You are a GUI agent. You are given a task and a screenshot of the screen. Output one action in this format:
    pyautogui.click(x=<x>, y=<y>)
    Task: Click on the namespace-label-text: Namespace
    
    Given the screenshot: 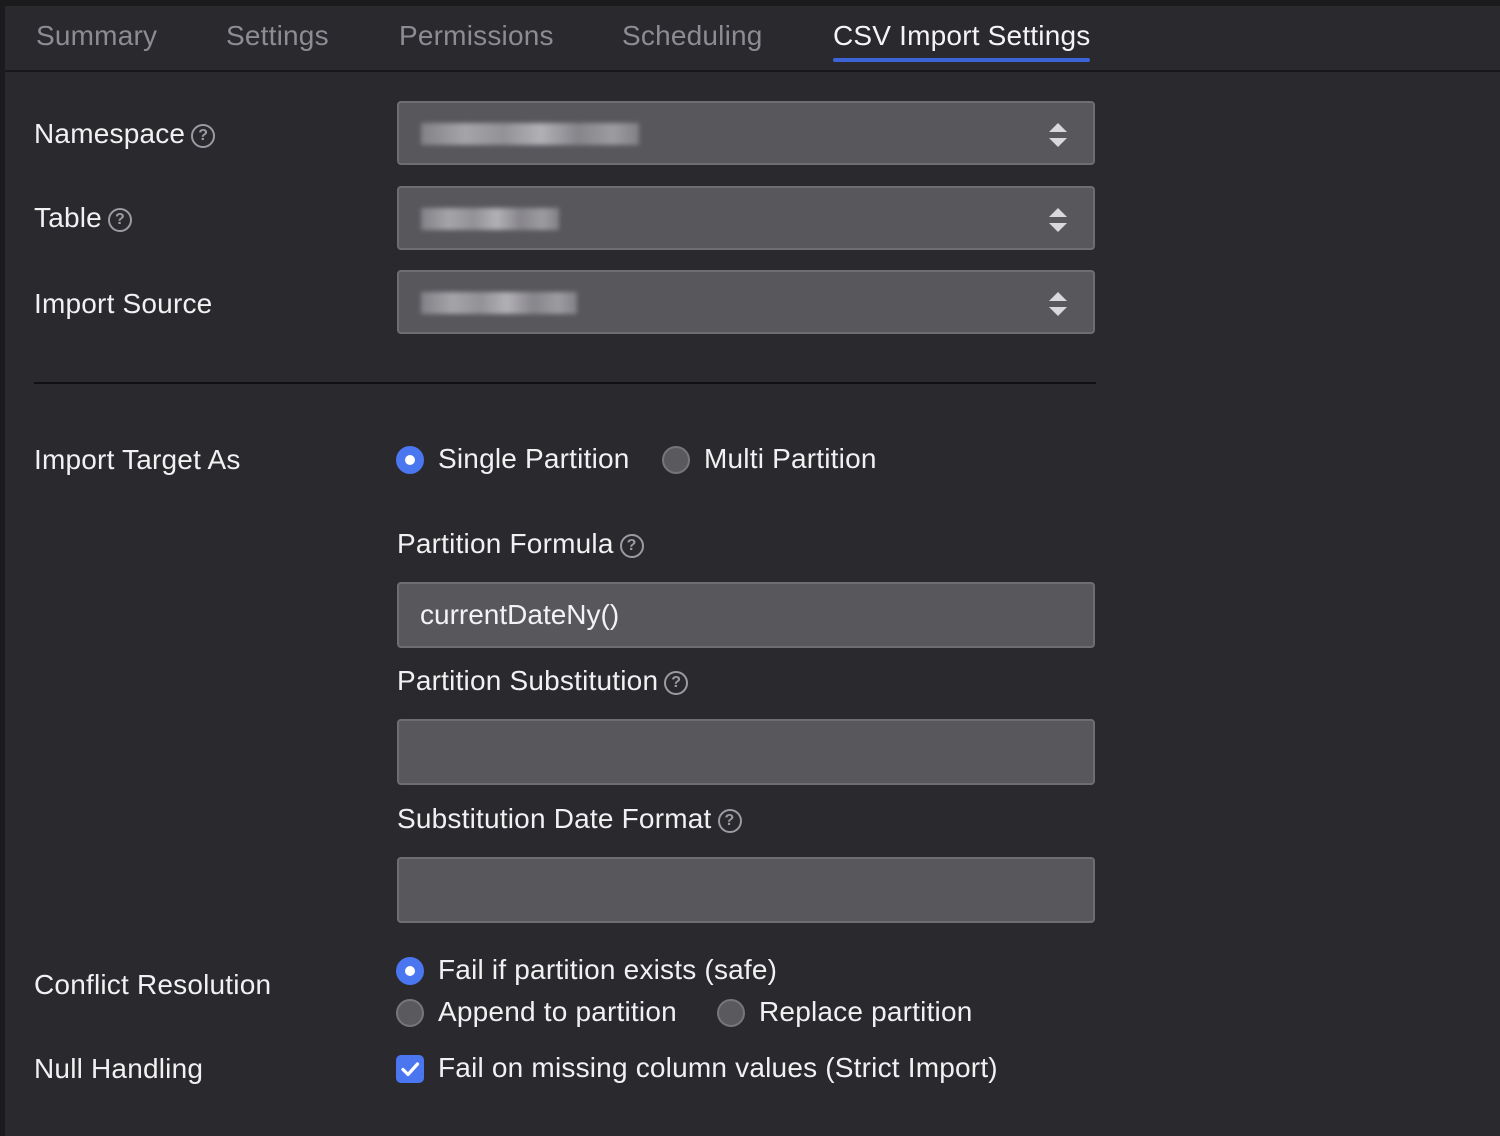 What is the action you would take?
    pyautogui.click(x=110, y=133)
    